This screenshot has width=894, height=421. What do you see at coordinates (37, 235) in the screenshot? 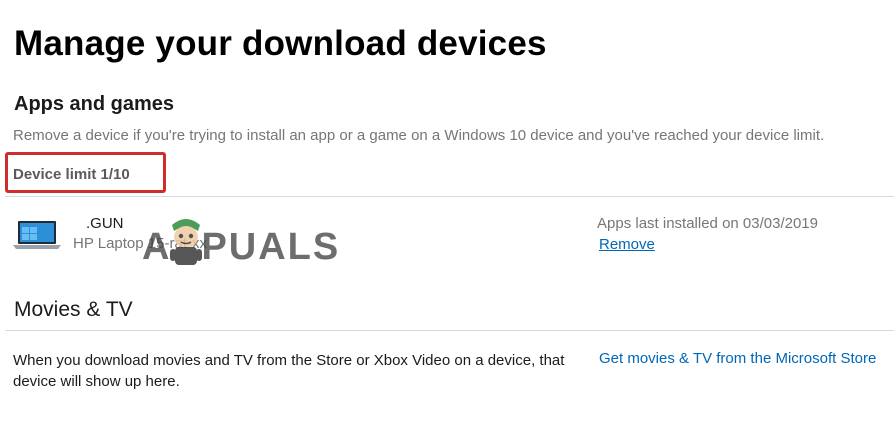
I see `laptop-icon` at bounding box center [37, 235].